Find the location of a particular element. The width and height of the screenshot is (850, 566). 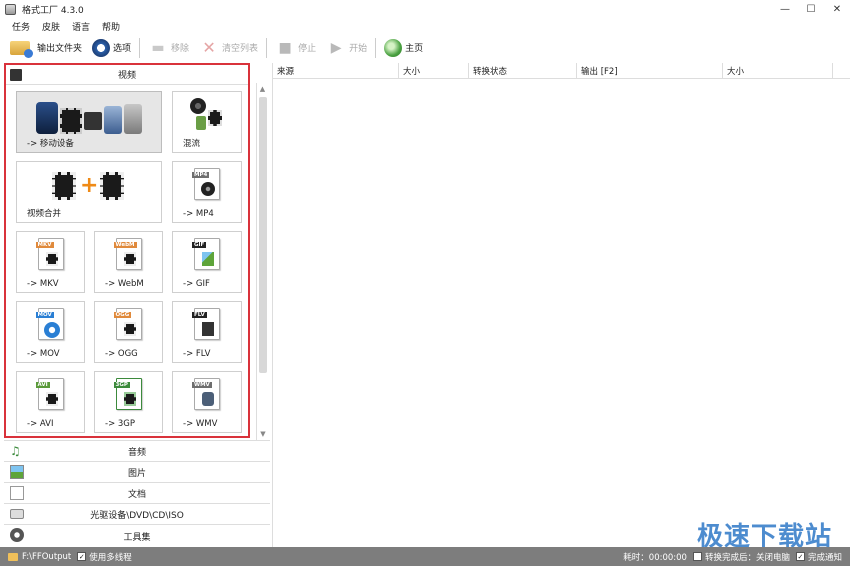

column-status: 转换状态 is located at coordinates (523, 71).